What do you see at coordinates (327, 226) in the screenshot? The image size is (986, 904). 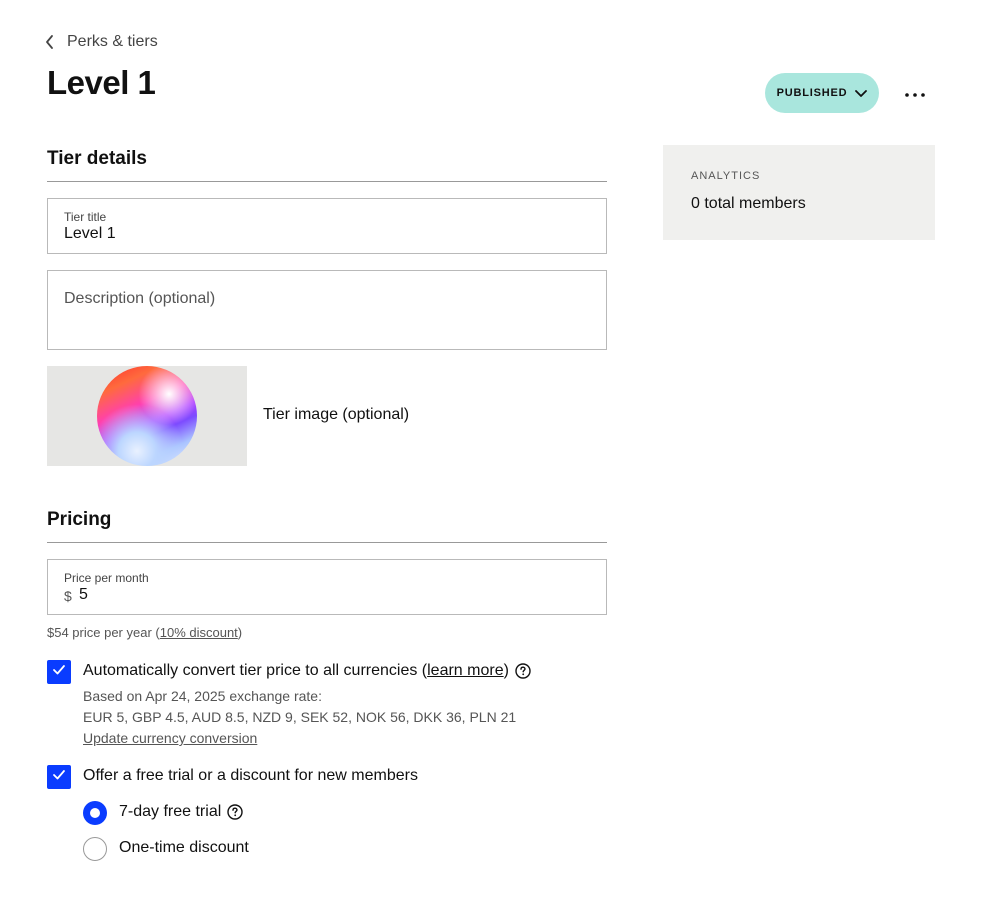 I see `tier-title-field: Tier title Level 1` at bounding box center [327, 226].